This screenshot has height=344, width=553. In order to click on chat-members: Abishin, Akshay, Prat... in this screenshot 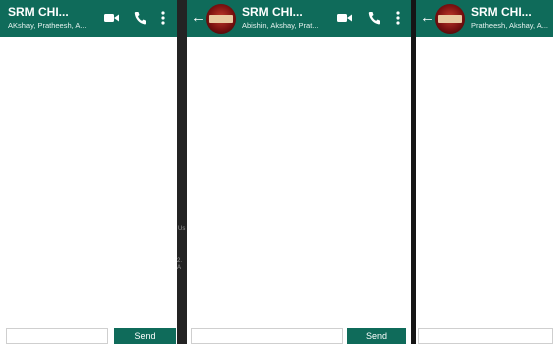, I will do `click(280, 25)`.